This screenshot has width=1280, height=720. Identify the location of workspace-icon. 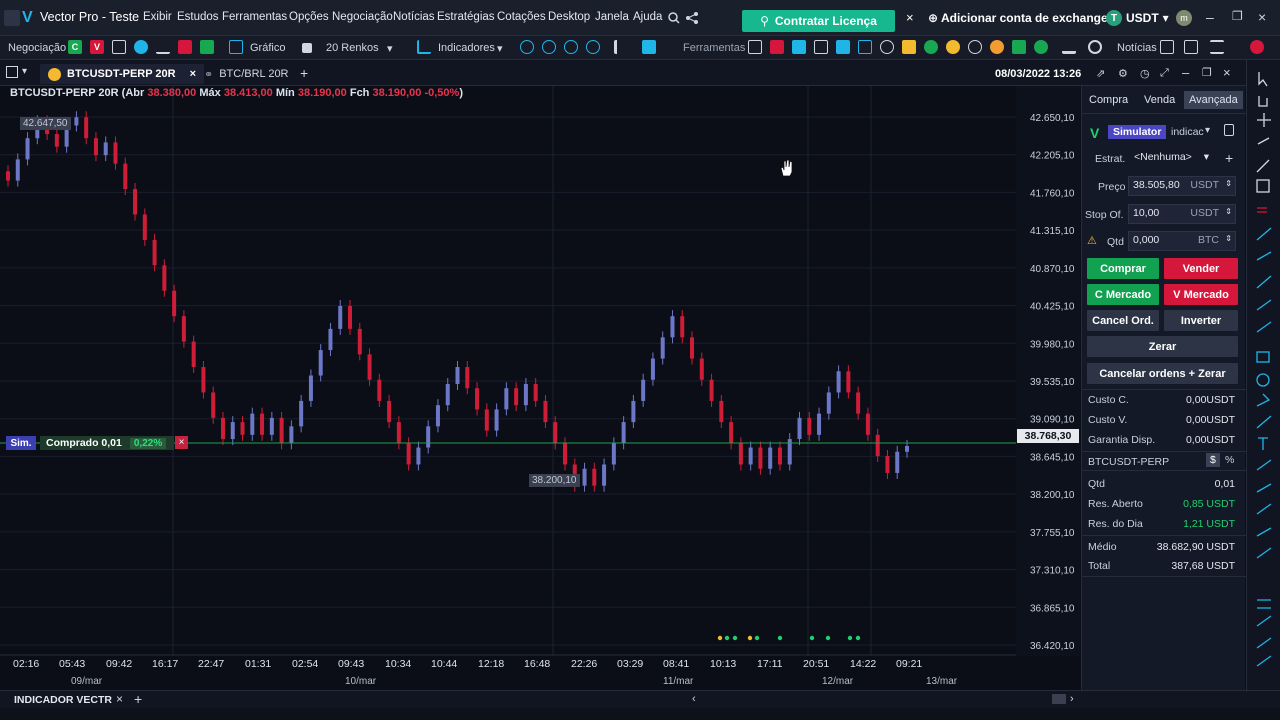
(12, 72).